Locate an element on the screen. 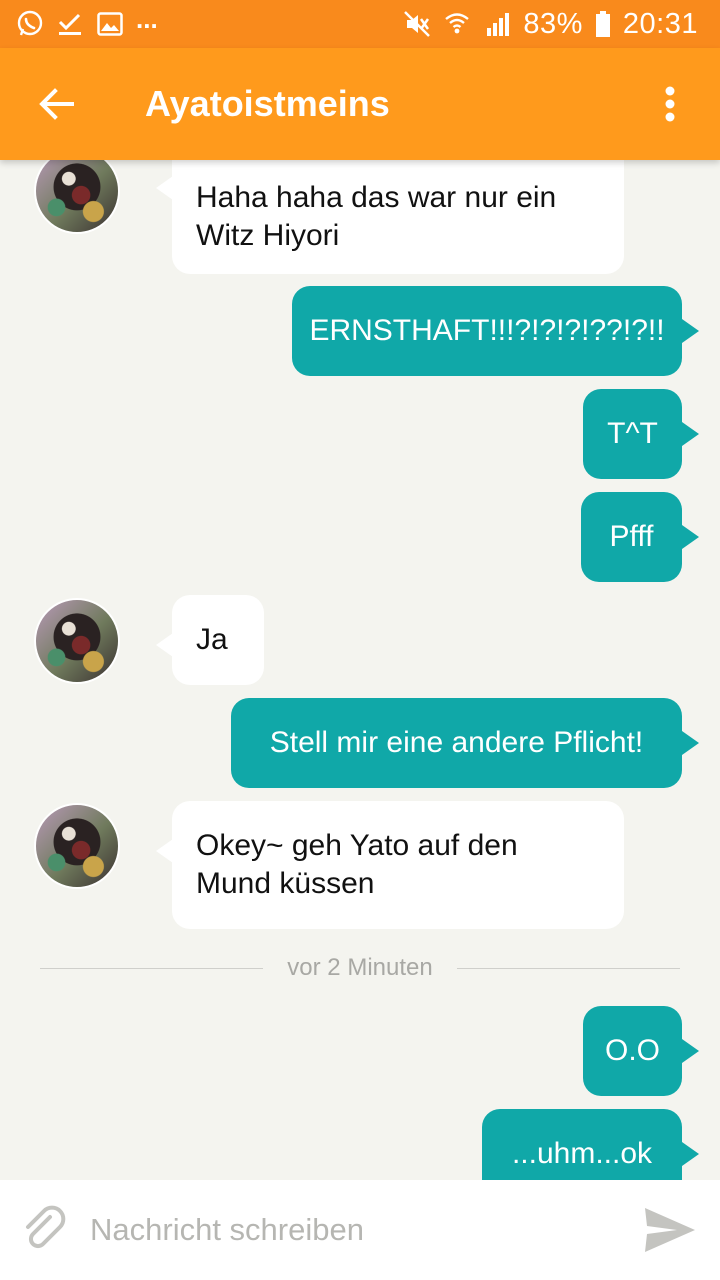 The height and width of the screenshot is (1280, 720). more-vert-icon is located at coordinates (670, 104).